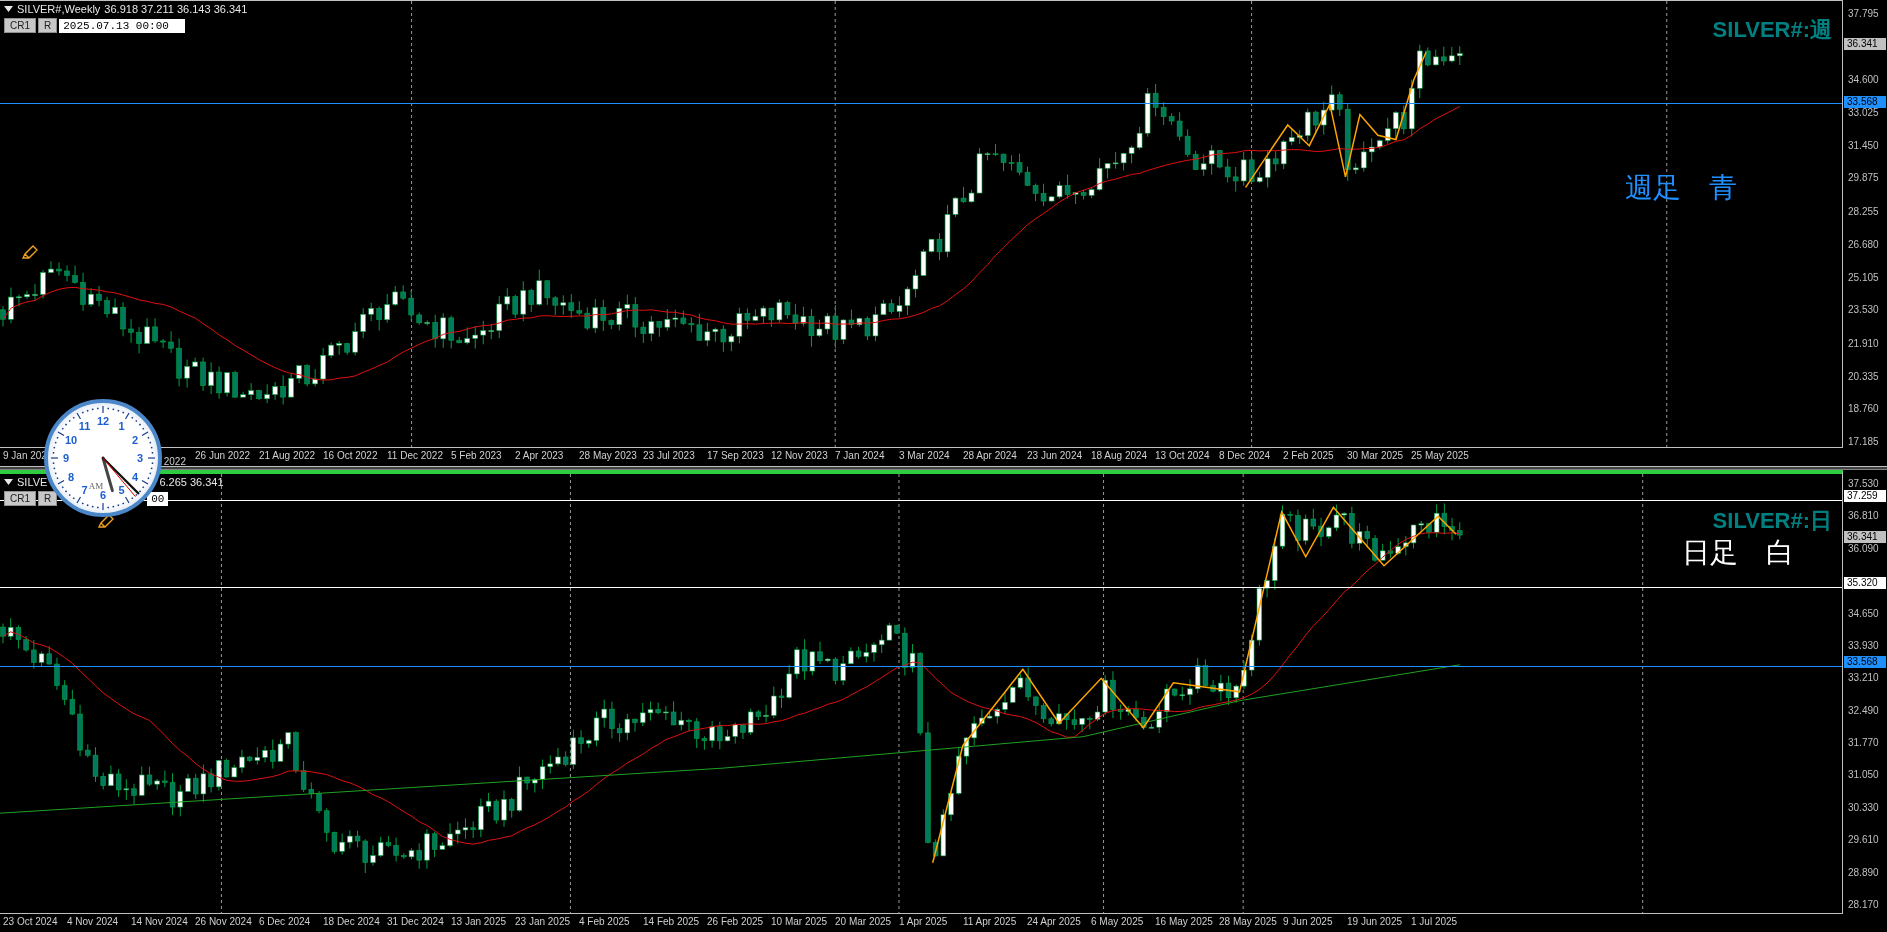 This screenshot has height=932, width=1887. I want to click on price-axis-label: 23.530, so click(1863, 310).